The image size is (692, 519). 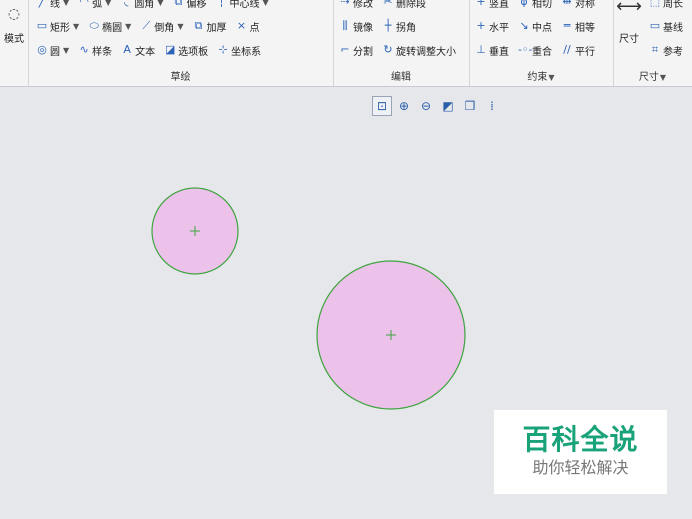 I want to click on cmd-divide-button: ⌐ 分割, so click(x=356, y=50).